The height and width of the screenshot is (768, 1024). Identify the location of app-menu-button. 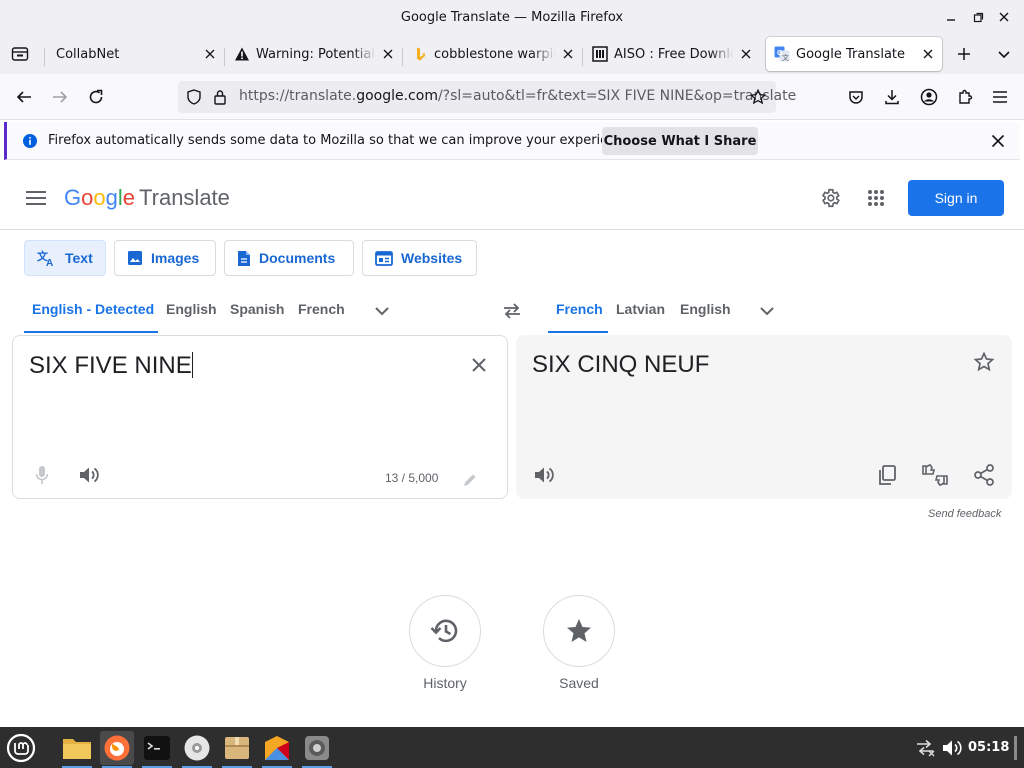
(1000, 97).